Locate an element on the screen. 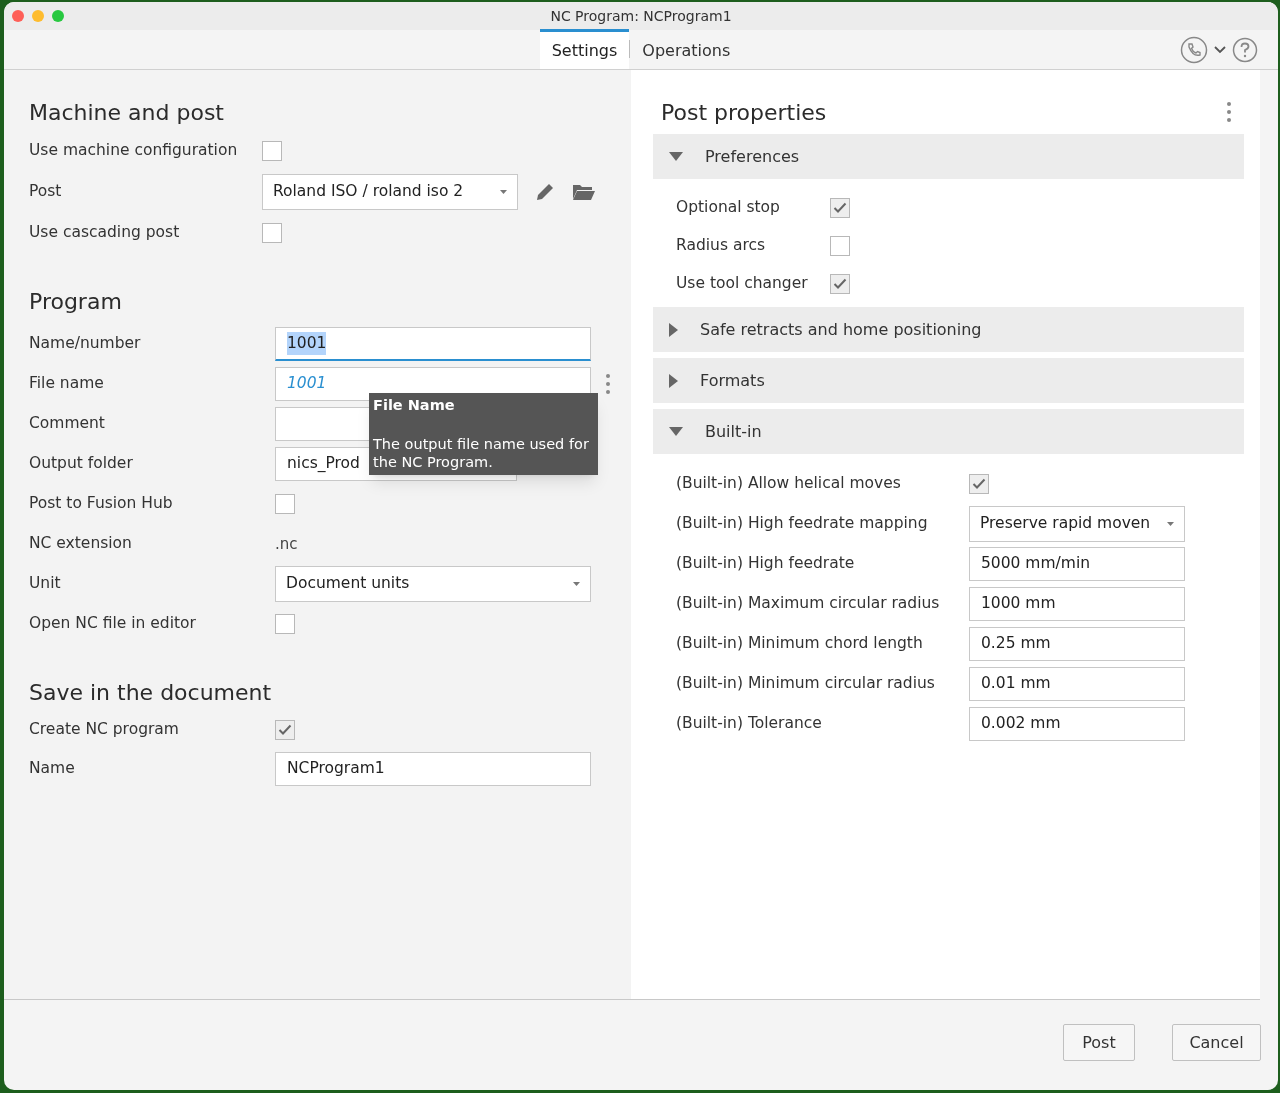 This screenshot has width=1280, height=1093. field-label: Post is located at coordinates (46, 191).